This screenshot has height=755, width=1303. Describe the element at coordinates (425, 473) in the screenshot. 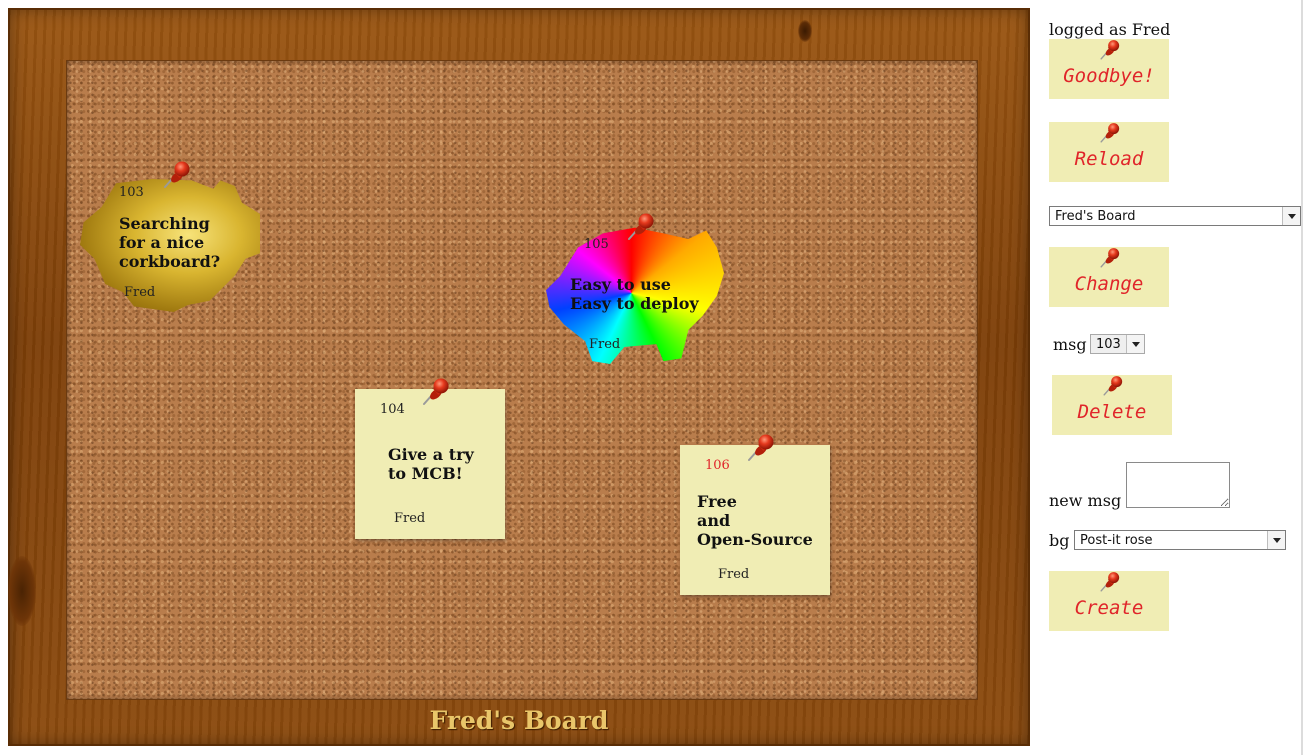

I see `note-text-line: to MCB!` at that location.